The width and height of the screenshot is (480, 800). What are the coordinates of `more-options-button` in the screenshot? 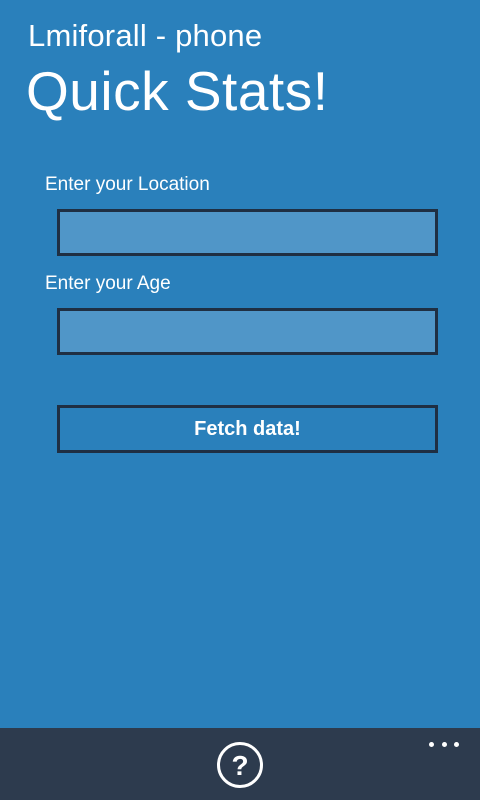 It's located at (444, 744).